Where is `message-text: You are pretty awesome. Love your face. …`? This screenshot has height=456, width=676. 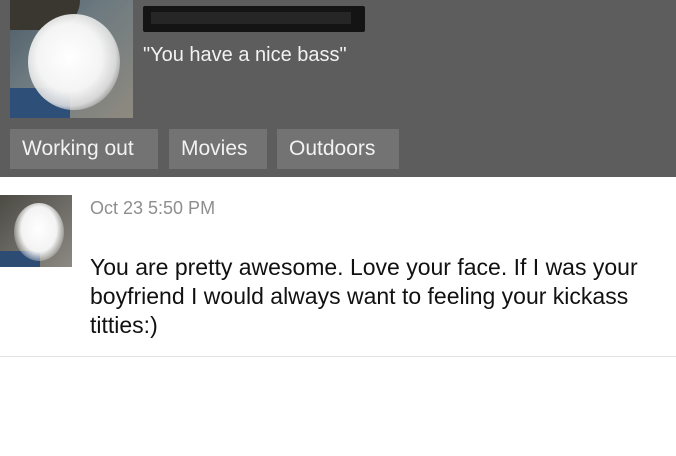
message-text: You are pretty awesome. Love your face. … is located at coordinates (364, 296).